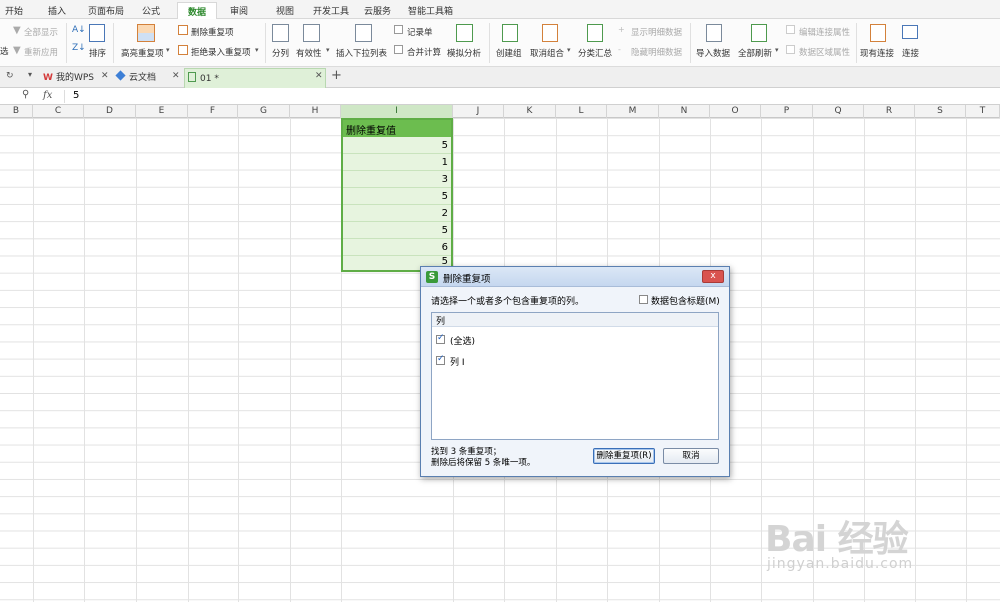  What do you see at coordinates (440, 359) in the screenshot?
I see `column-i-checkbox` at bounding box center [440, 359].